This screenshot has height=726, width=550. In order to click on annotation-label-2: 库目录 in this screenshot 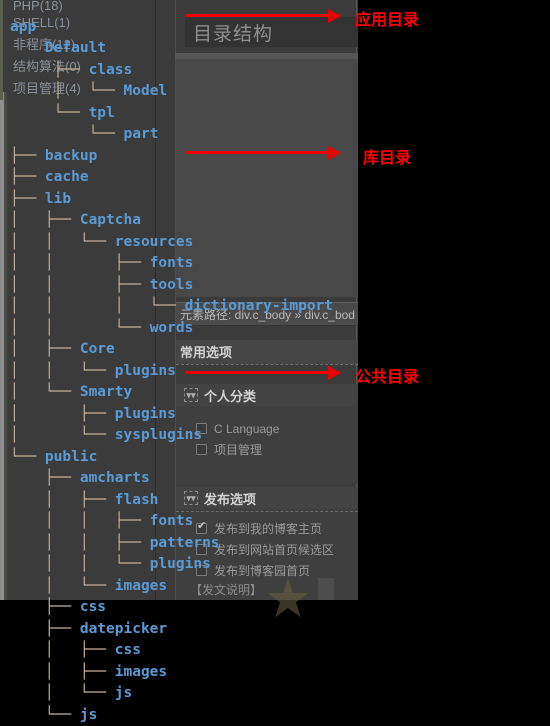, I will do `click(387, 156)`.